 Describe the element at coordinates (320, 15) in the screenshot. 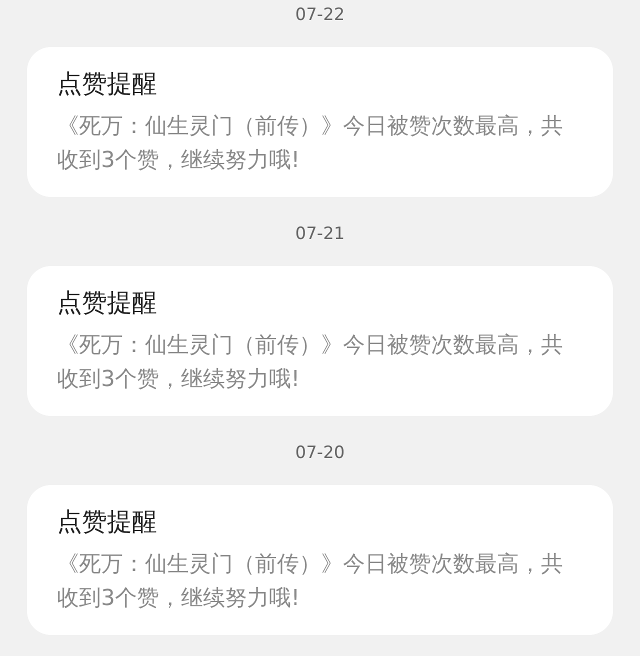

I see `date-label: 07-22` at that location.